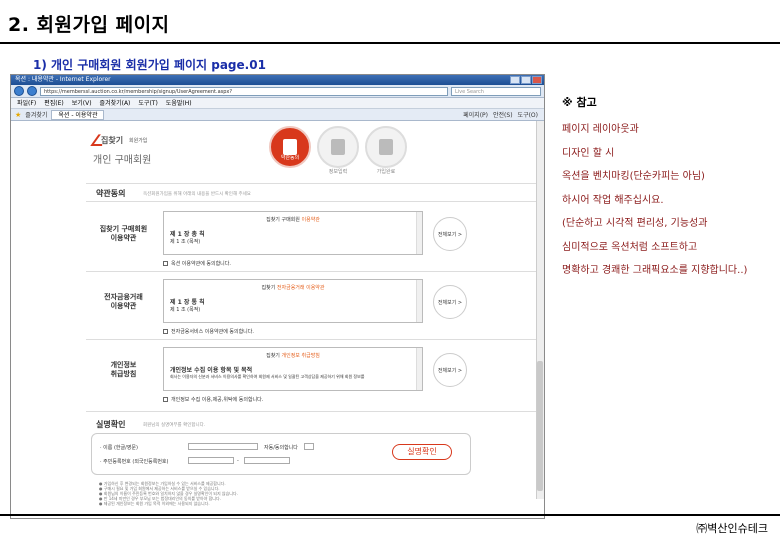  What do you see at coordinates (386, 172) in the screenshot?
I see `step-label: 가입완료` at bounding box center [386, 172].